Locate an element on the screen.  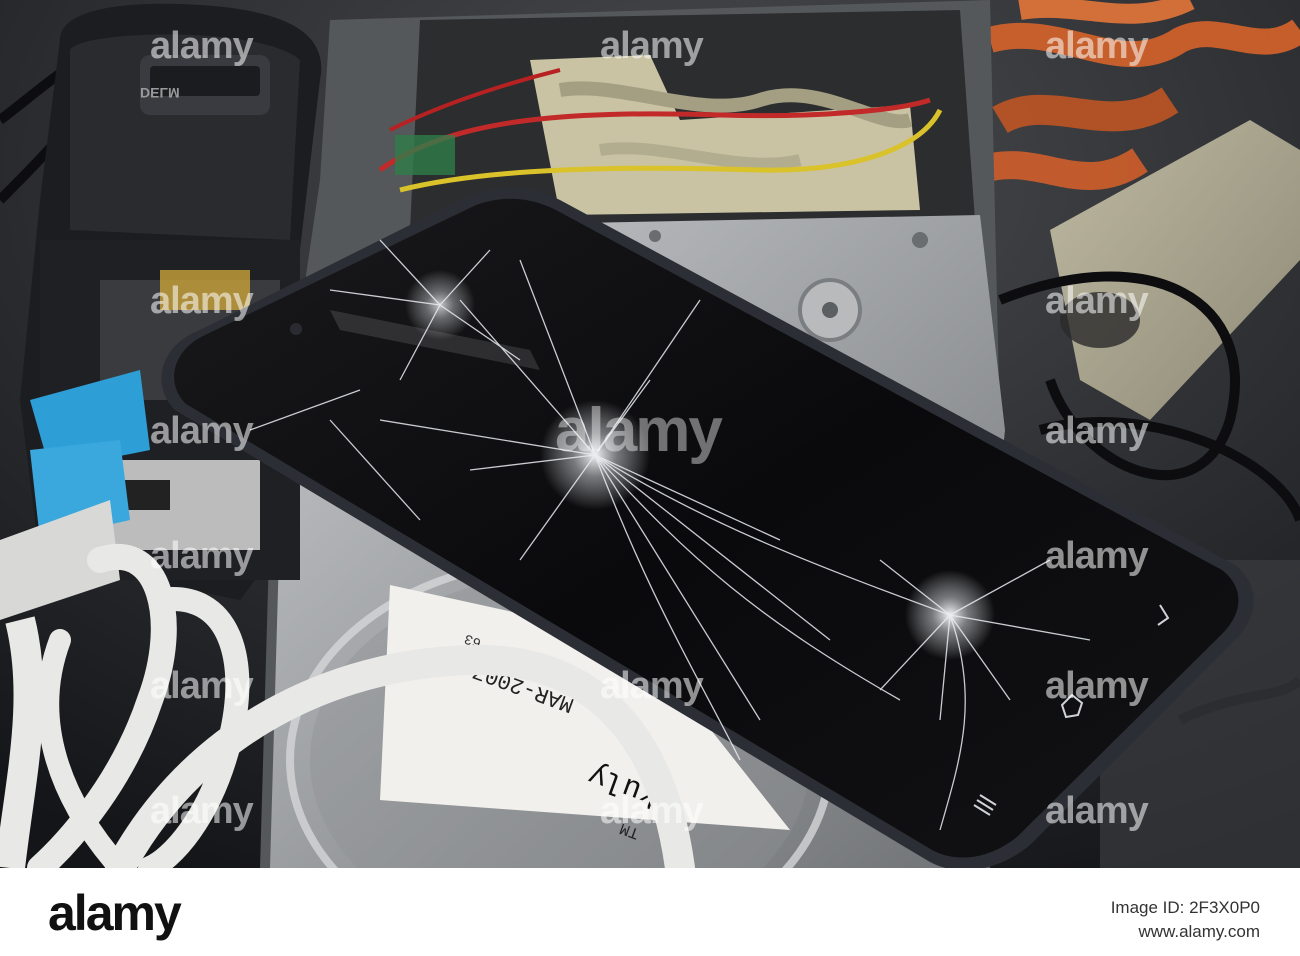
brand-logo: alamy is located at coordinates (115, 913).